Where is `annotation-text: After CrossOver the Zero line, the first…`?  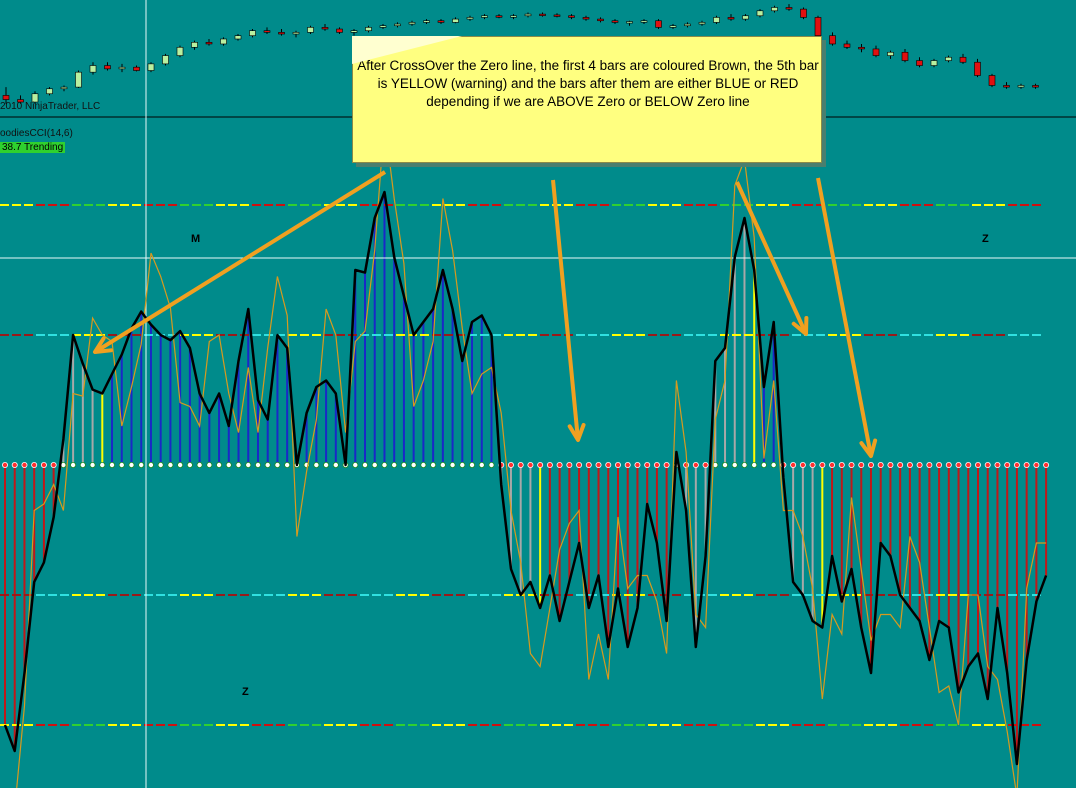
annotation-text: After CrossOver the Zero line, the first… is located at coordinates (588, 83).